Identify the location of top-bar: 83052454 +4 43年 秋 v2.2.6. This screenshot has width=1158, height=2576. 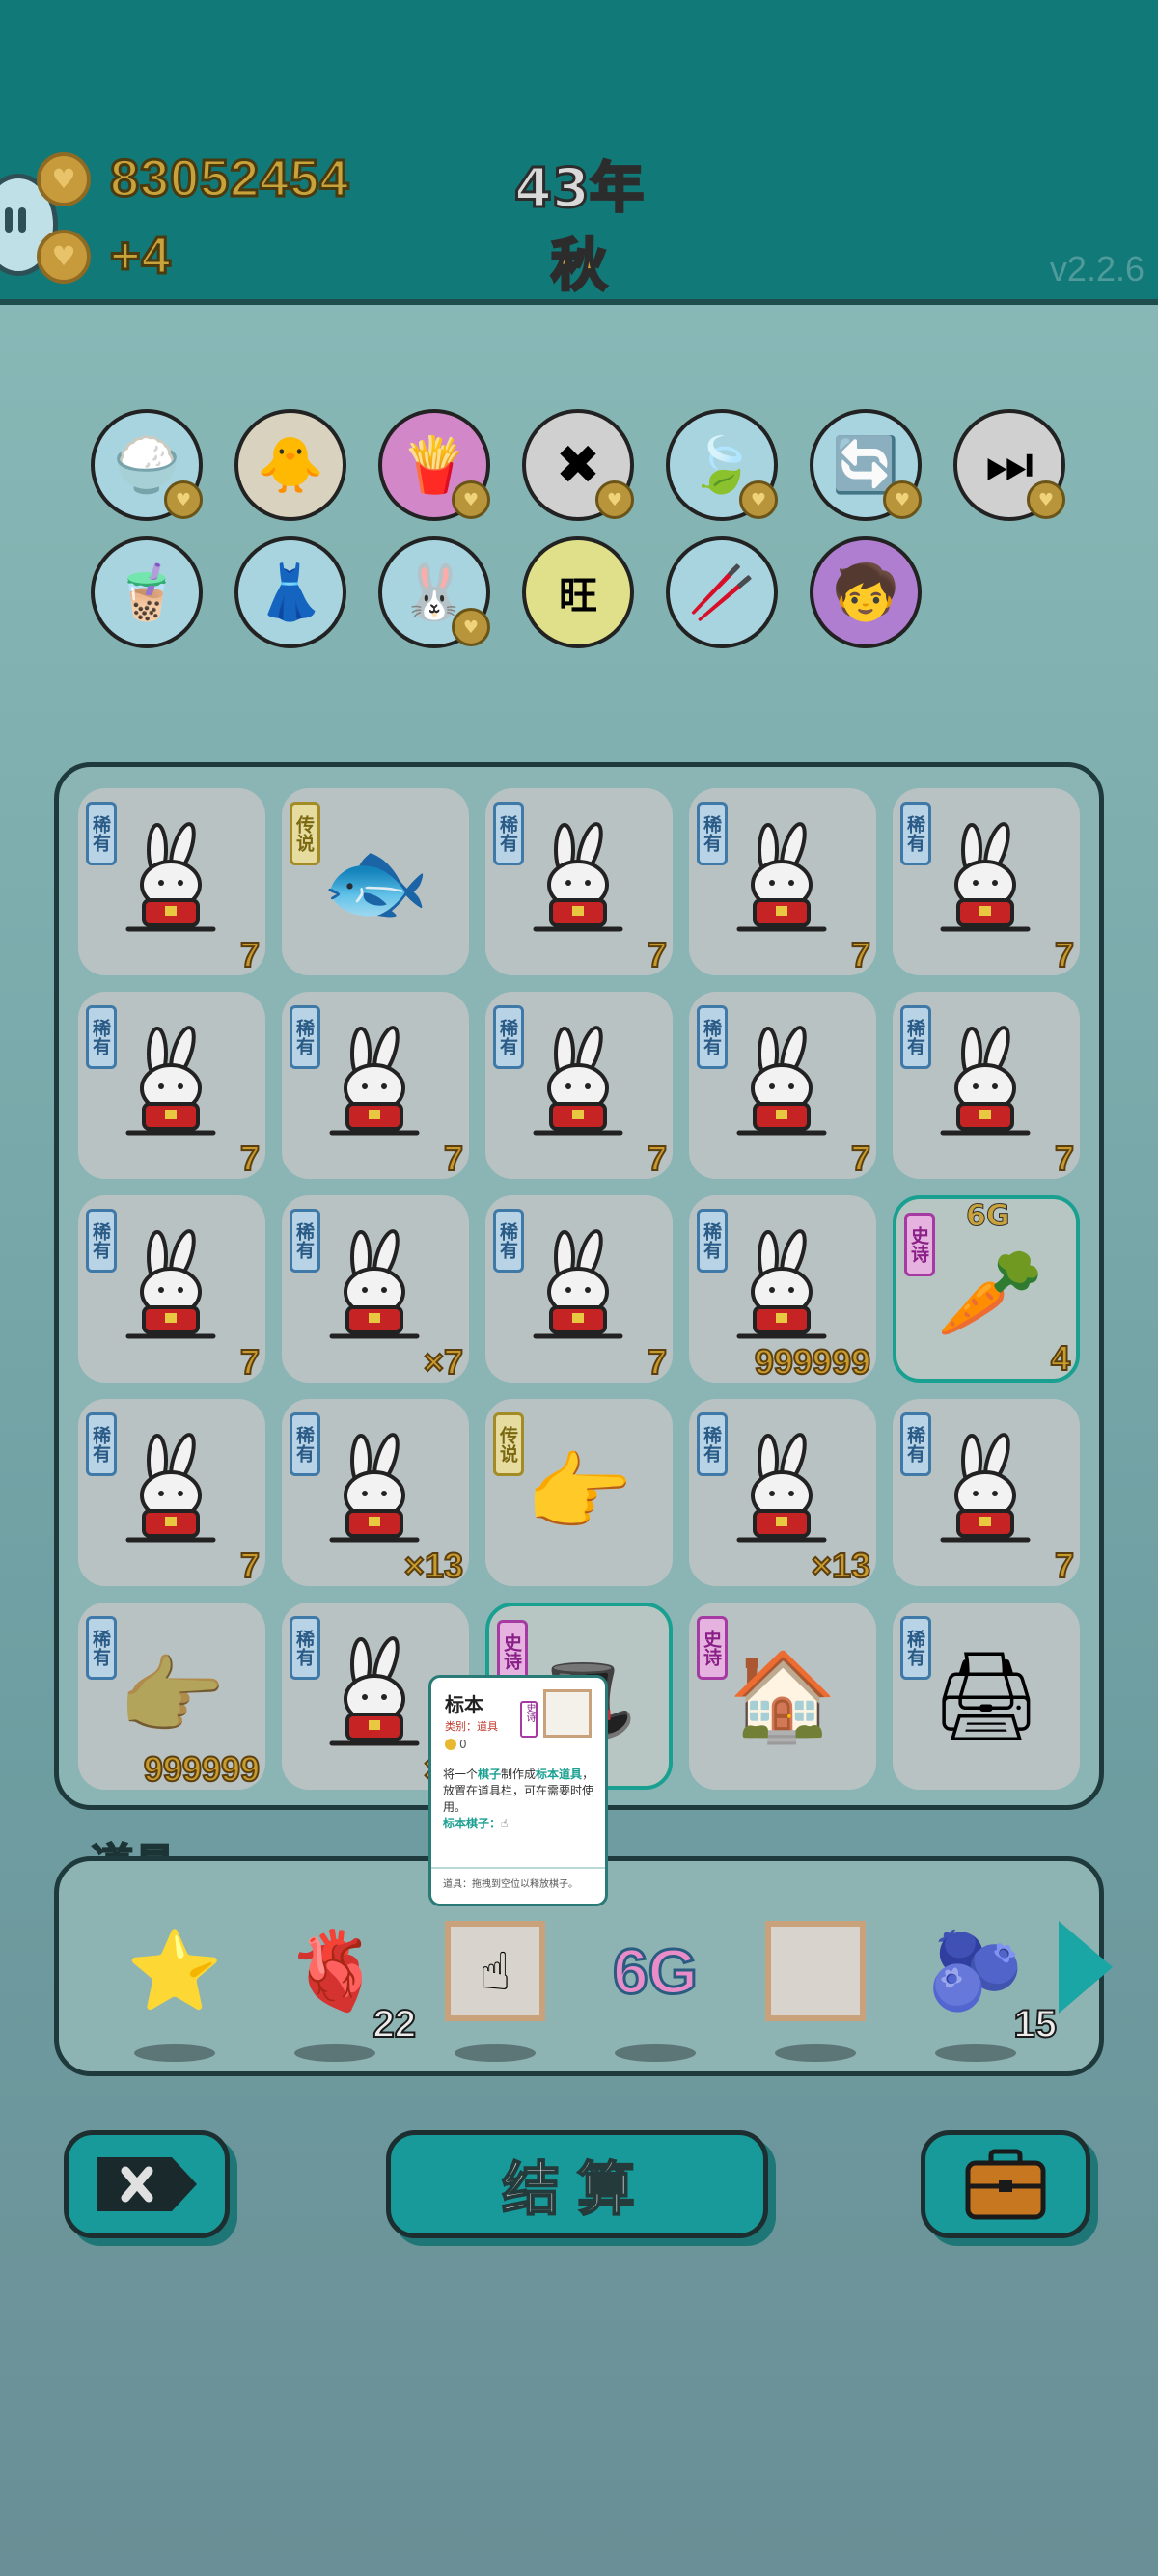
(579, 150).